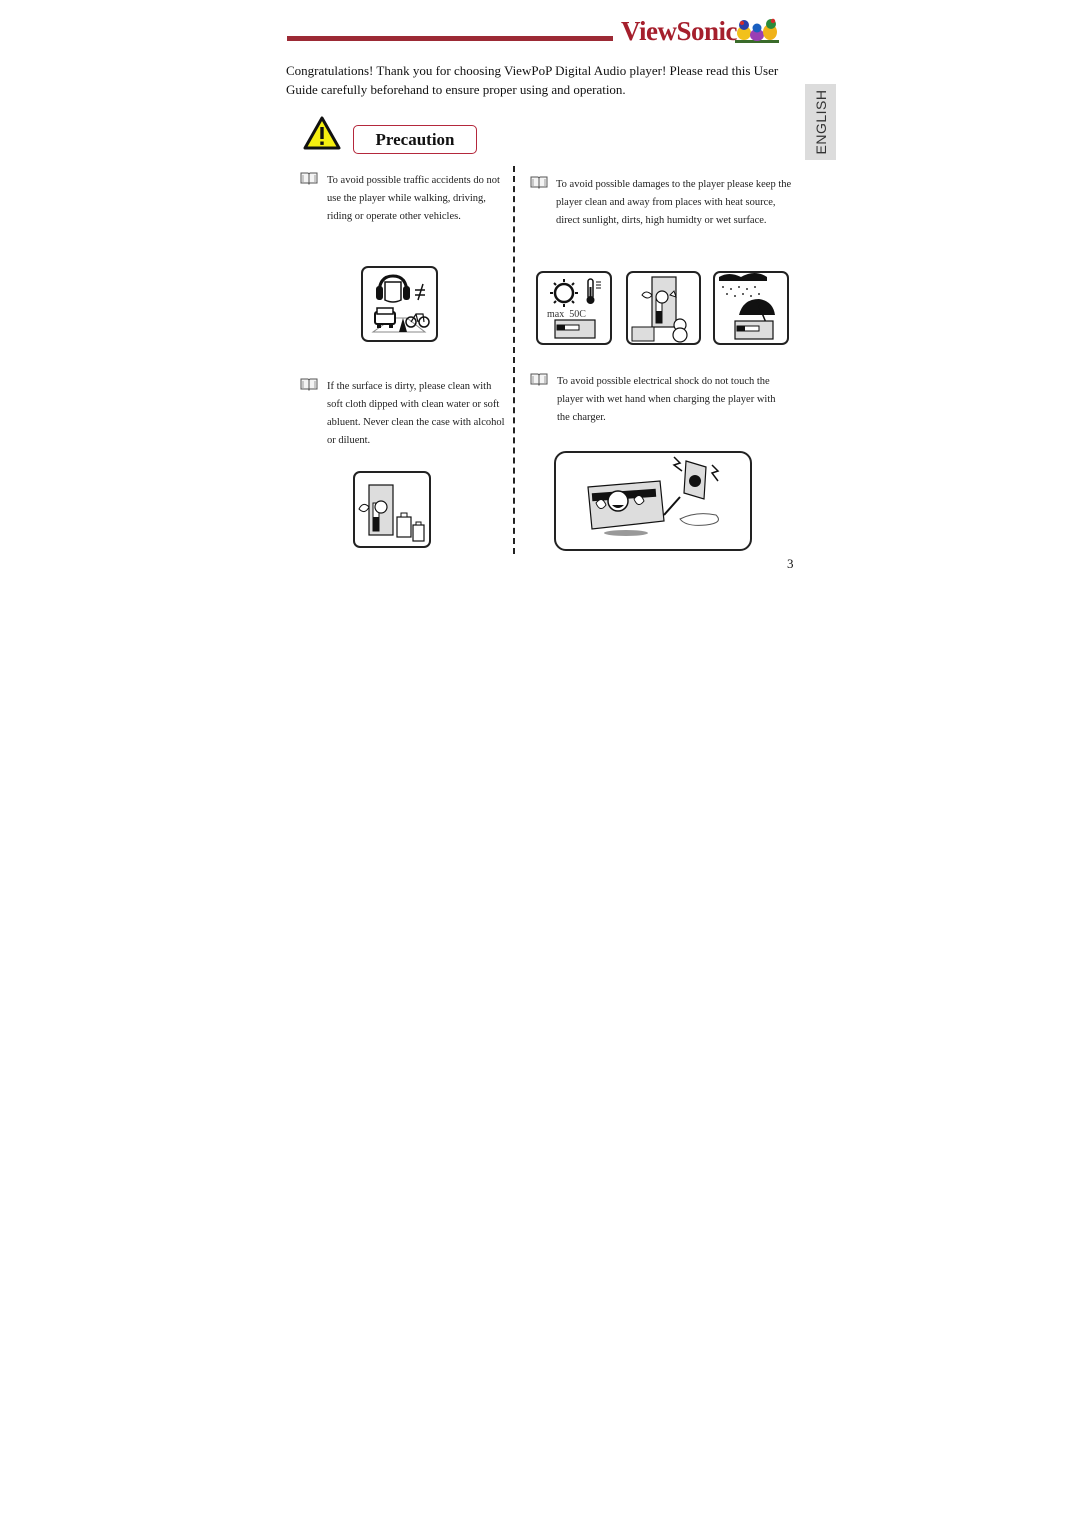 The width and height of the screenshot is (1080, 1528). What do you see at coordinates (659, 309) in the screenshot?
I see `cold-dirt-icon` at bounding box center [659, 309].